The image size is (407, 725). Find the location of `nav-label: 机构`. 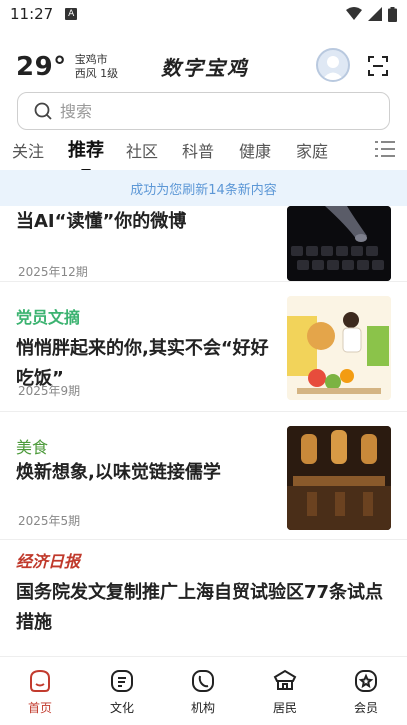

nav-label: 机构 is located at coordinates (202, 708).